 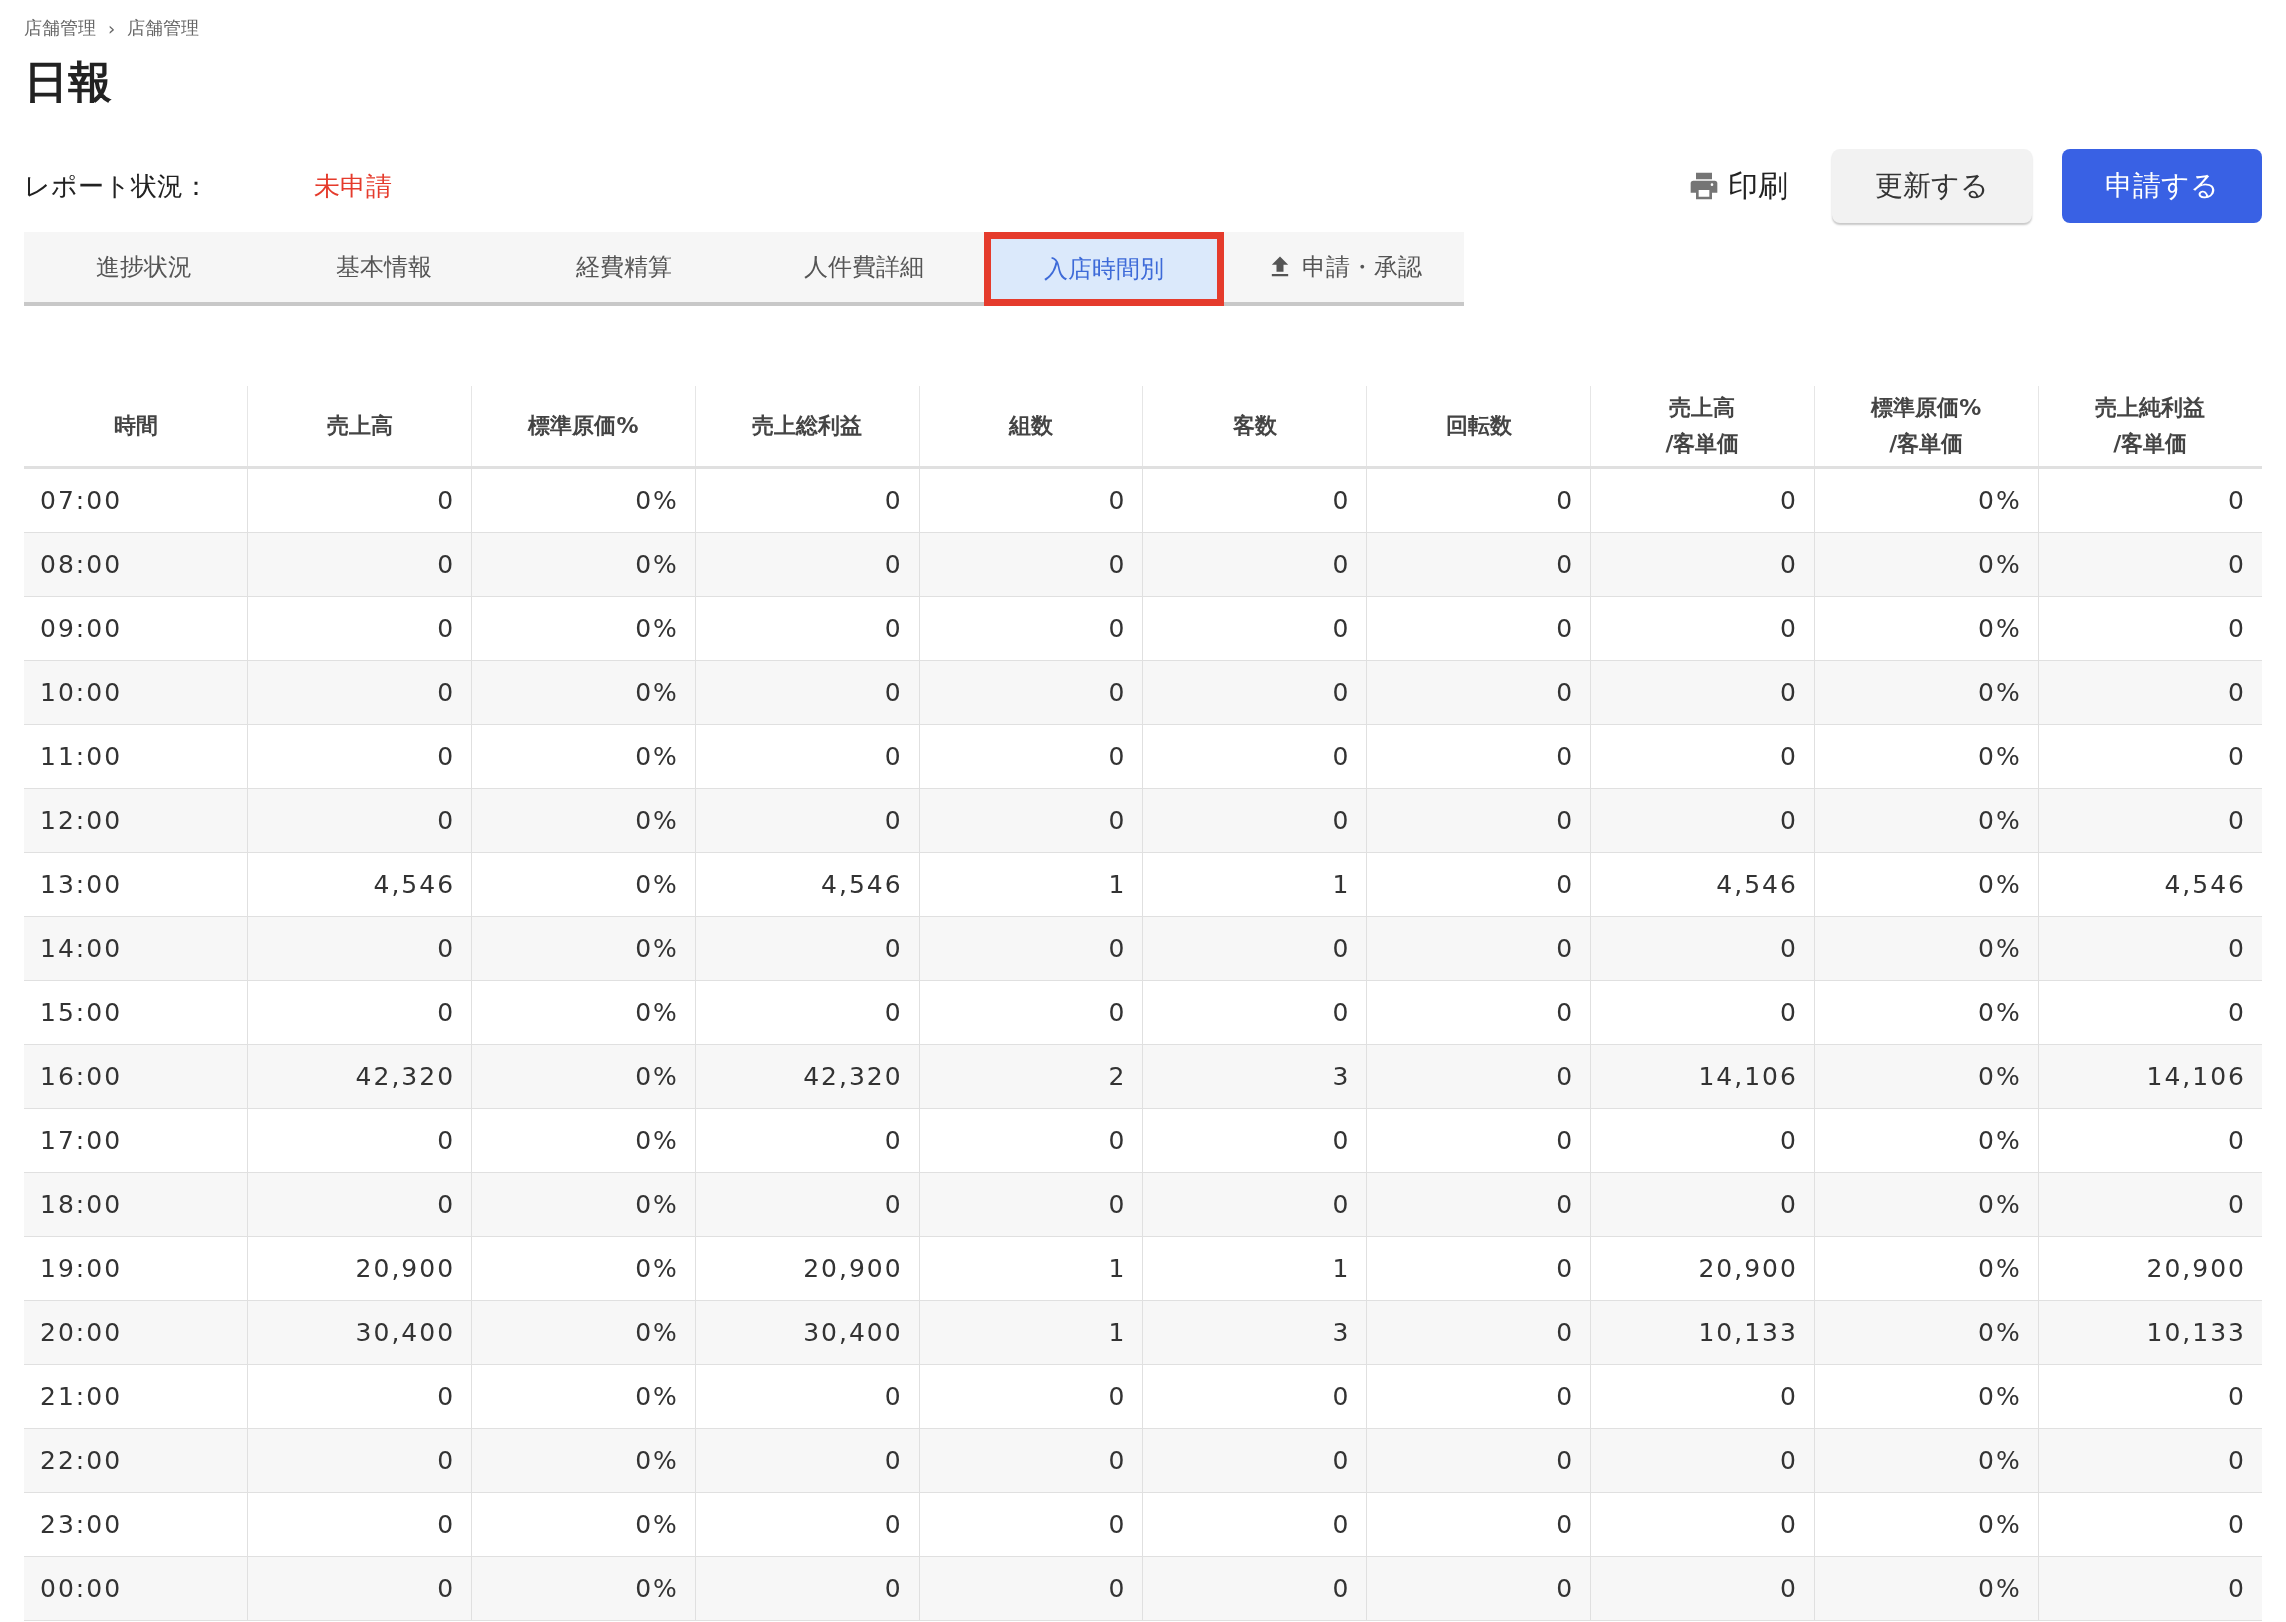 What do you see at coordinates (2162, 186) in the screenshot?
I see `submit-button: 申請する` at bounding box center [2162, 186].